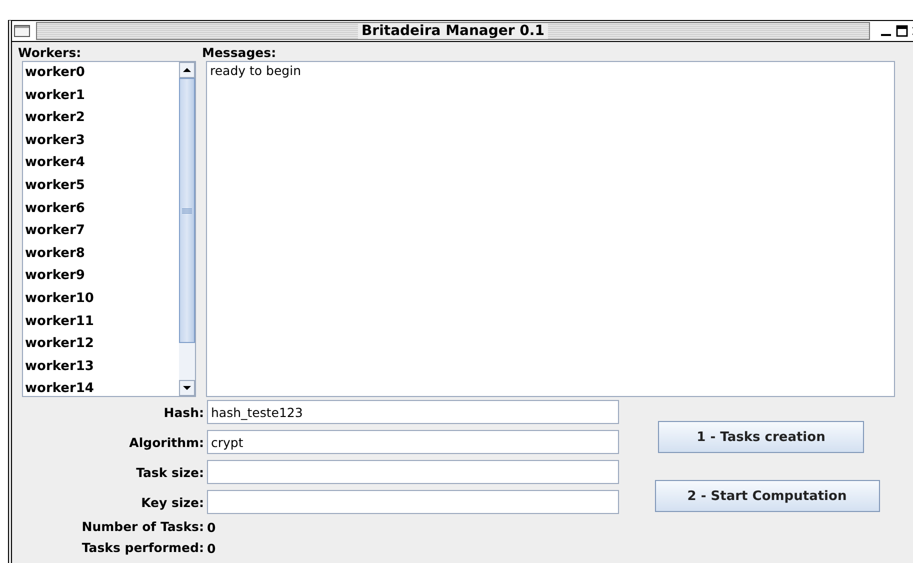 The width and height of the screenshot is (913, 563). I want to click on field-label: Hash:, so click(183, 412).